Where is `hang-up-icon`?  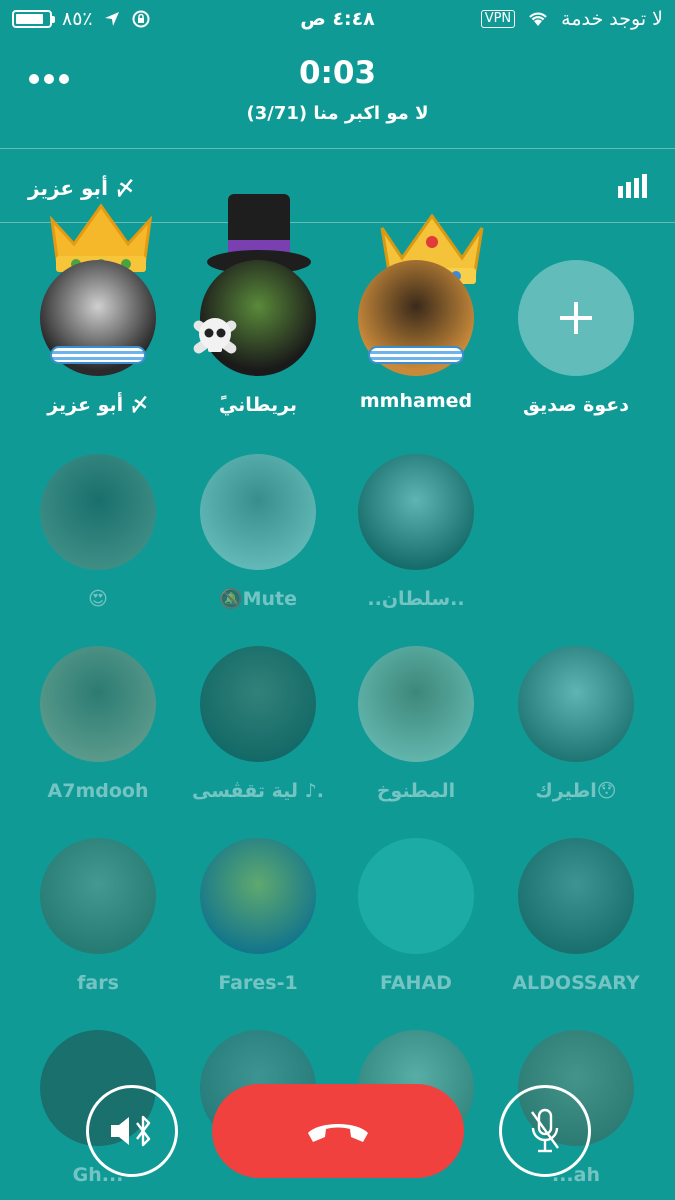
hang-up-icon is located at coordinates (338, 1133).